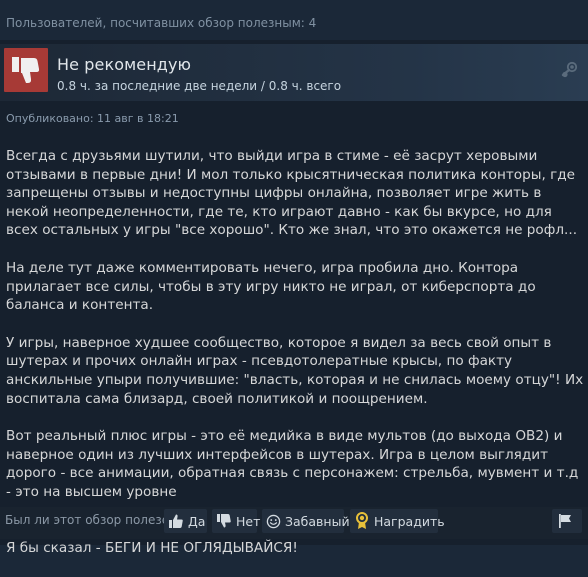 The height and width of the screenshot is (577, 588). I want to click on posted-date: Опубликовано: 11 авг в 18:21, so click(92, 118).